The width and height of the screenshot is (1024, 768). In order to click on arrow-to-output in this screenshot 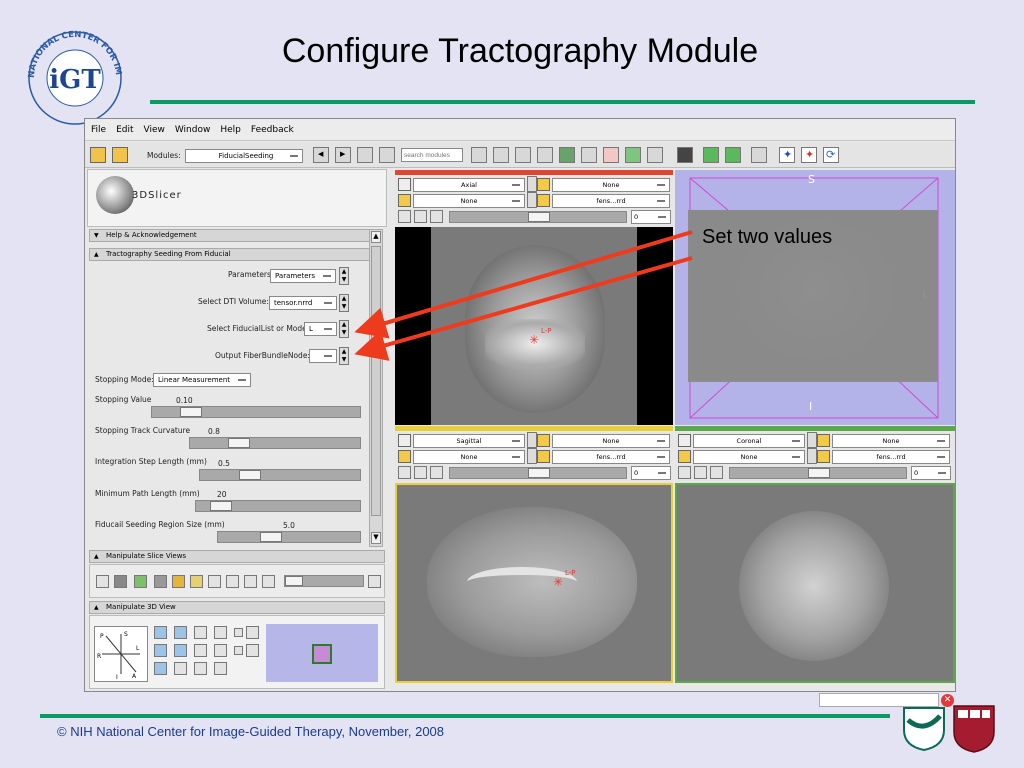, I will do `click(523, 308)`.